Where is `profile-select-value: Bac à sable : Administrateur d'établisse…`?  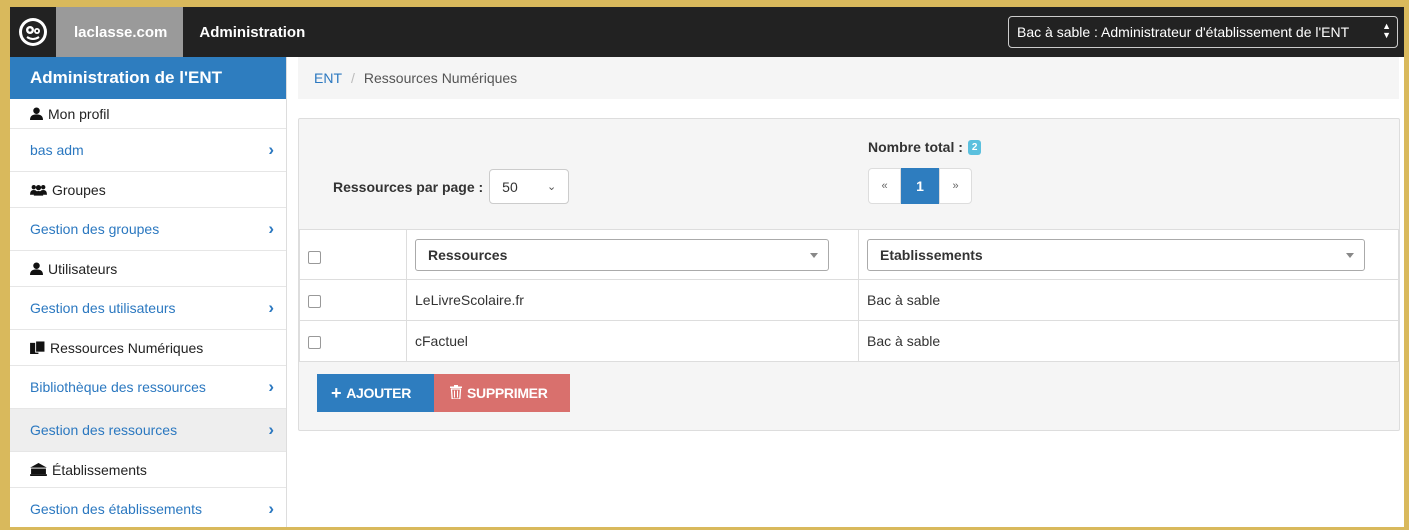
profile-select-value: Bac à sable : Administrateur d'établisse… is located at coordinates (1183, 32).